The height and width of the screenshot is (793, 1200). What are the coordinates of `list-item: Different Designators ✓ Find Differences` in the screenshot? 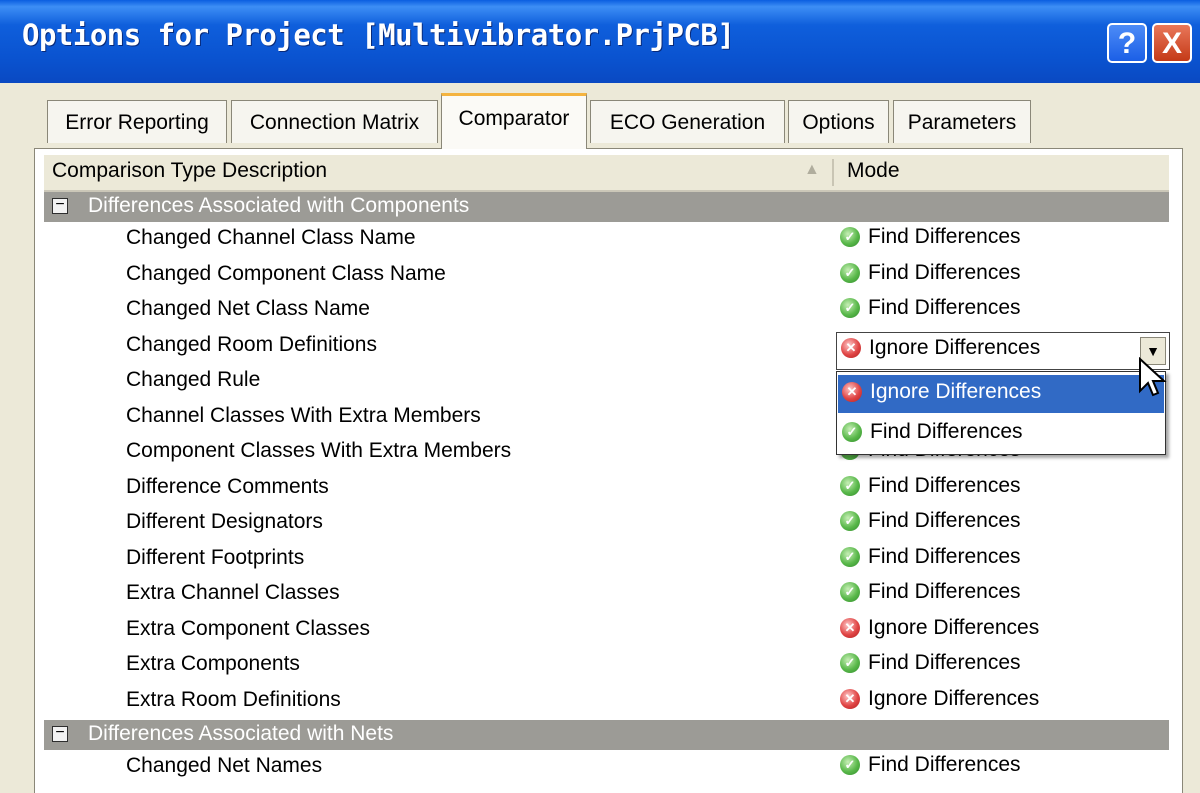 It's located at (606, 525).